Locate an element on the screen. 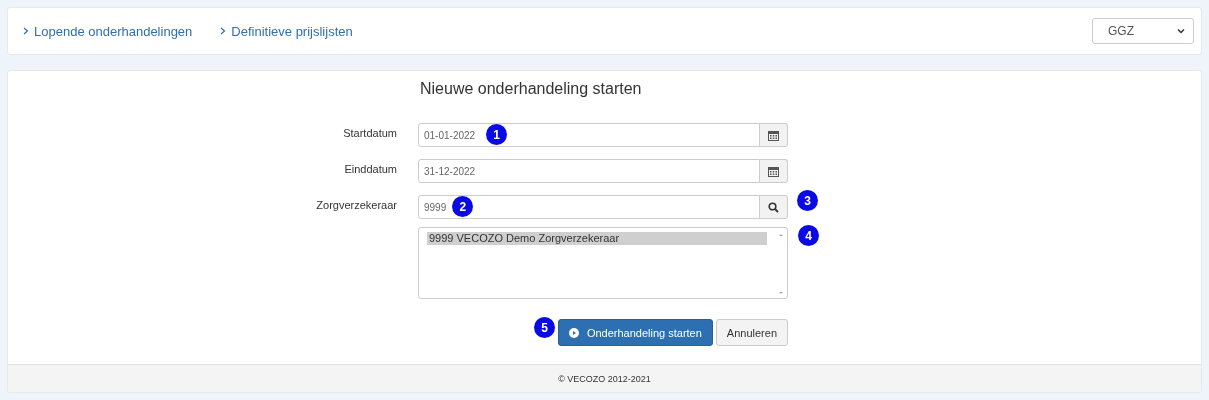  form-title: Nieuwe onderhandeling starten is located at coordinates (531, 89).